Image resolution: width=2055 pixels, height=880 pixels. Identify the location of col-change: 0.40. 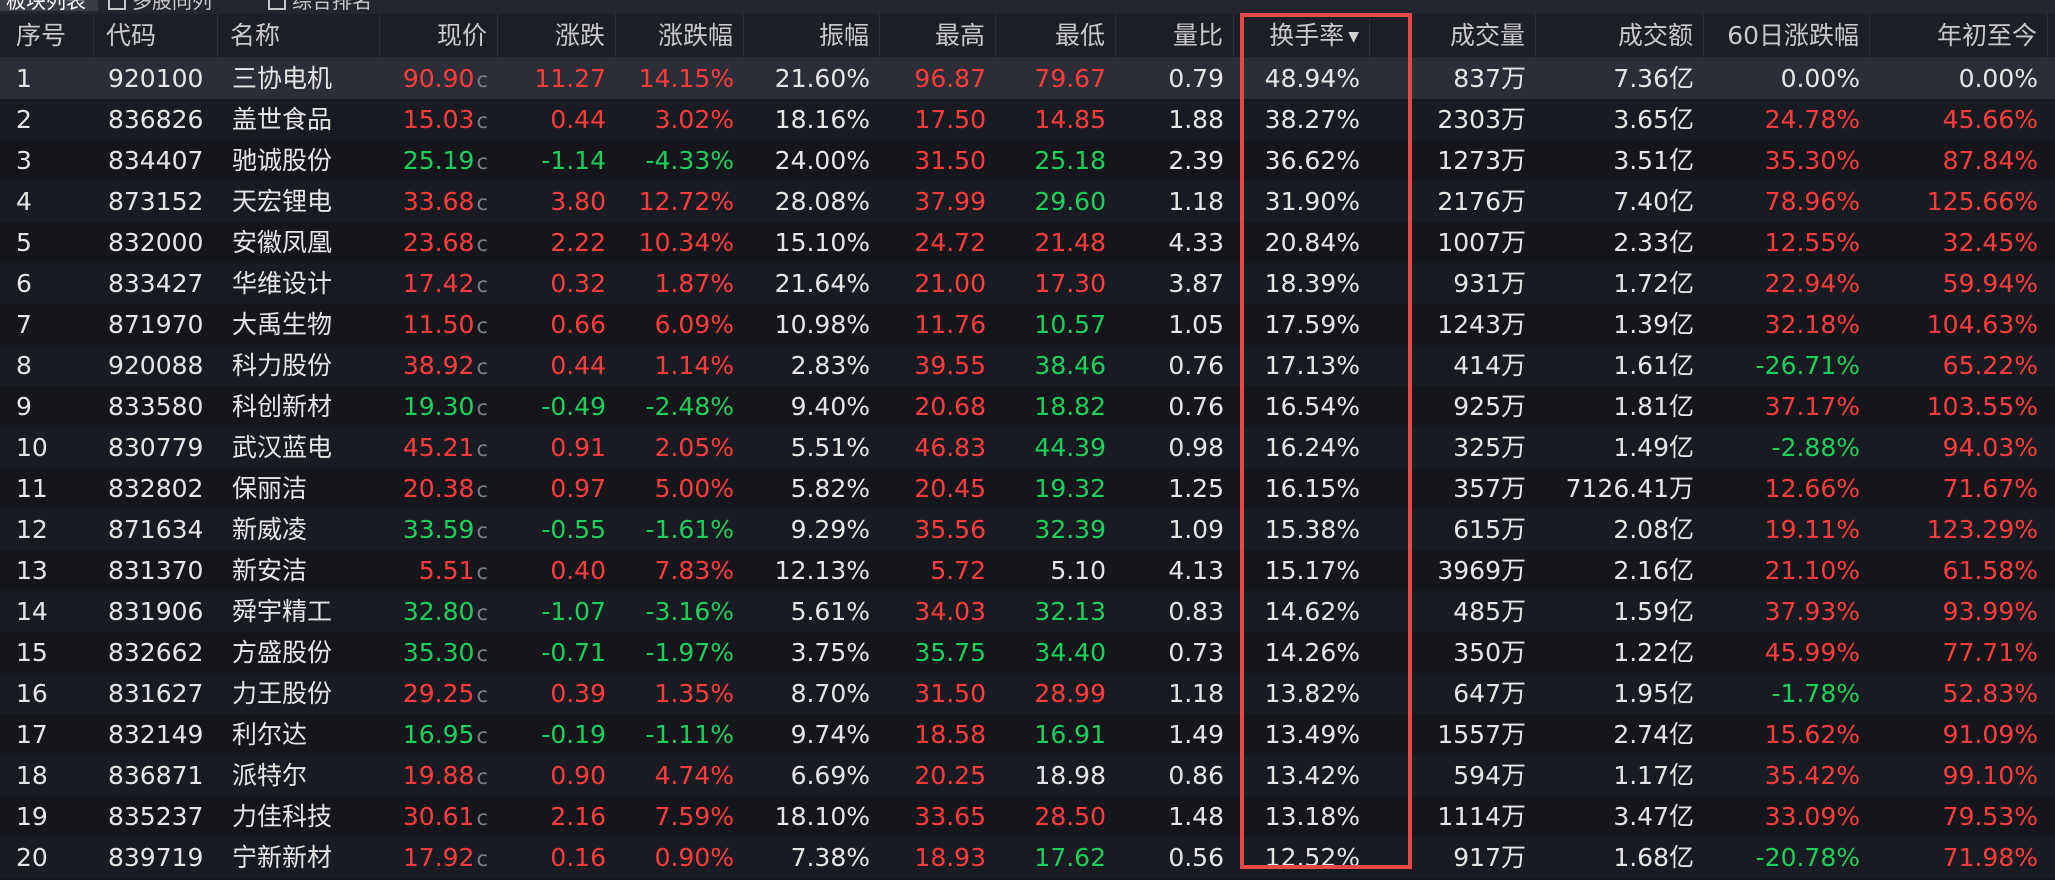
(557, 570).